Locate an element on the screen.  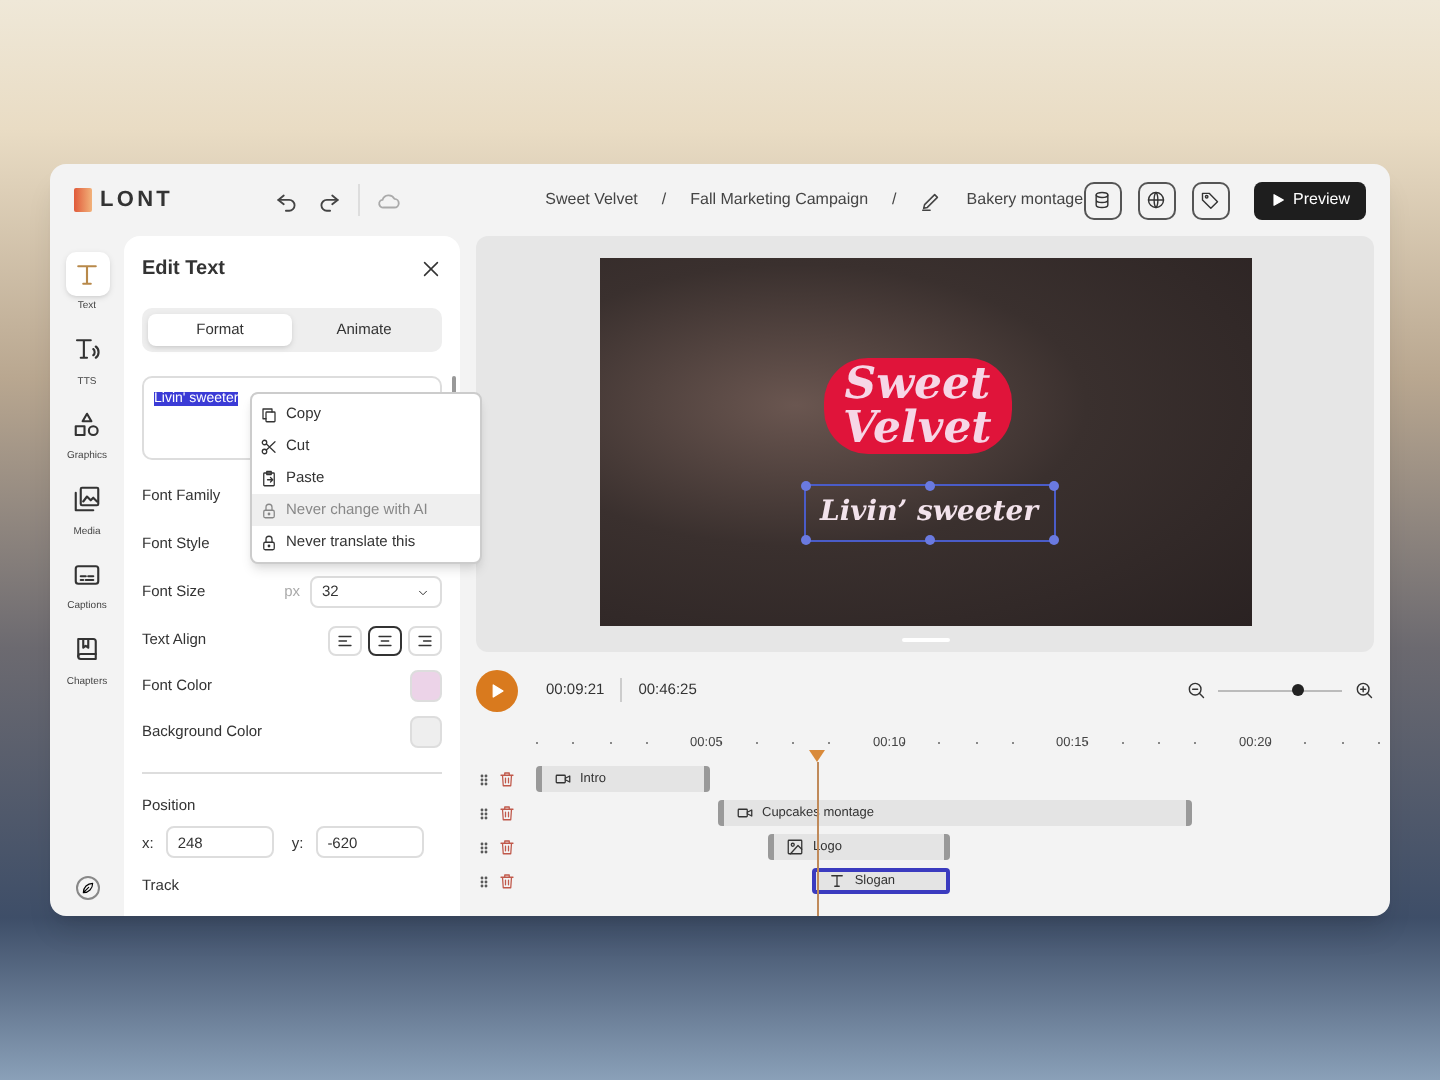
align-right-button is located at coordinates (425, 640).